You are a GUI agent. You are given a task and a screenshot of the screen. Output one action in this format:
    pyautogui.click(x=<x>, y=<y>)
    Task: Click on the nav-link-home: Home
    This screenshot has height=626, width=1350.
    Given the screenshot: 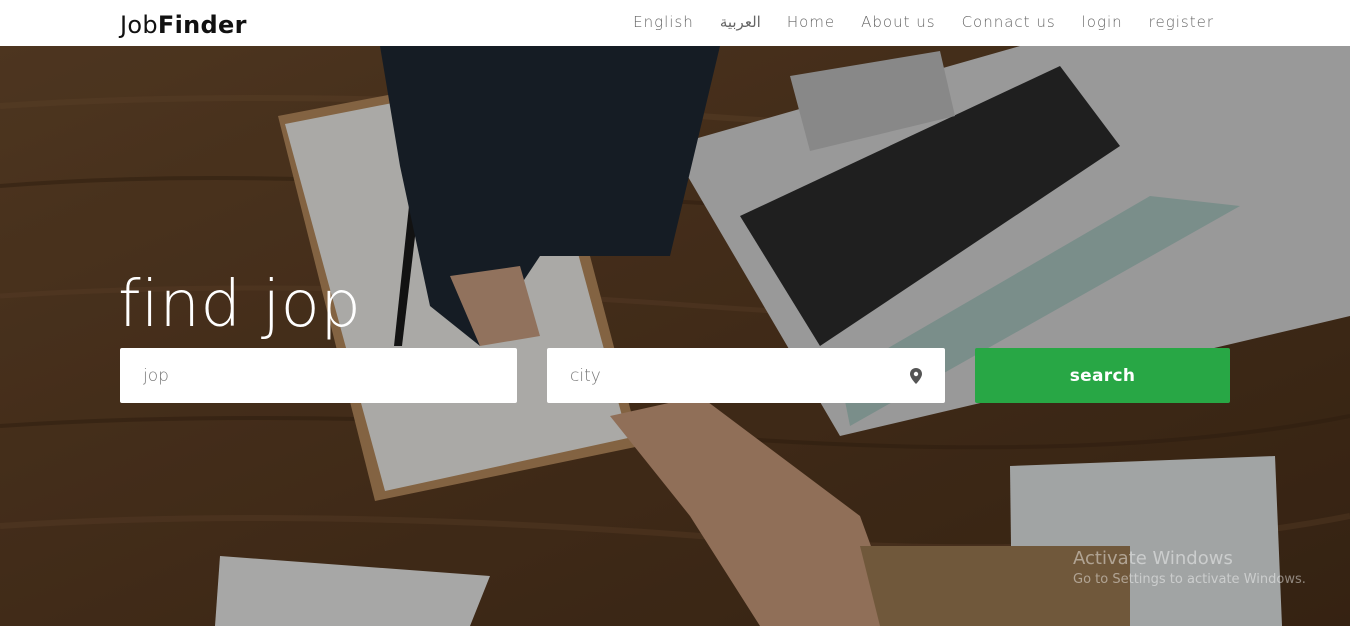 What is the action you would take?
    pyautogui.click(x=811, y=22)
    